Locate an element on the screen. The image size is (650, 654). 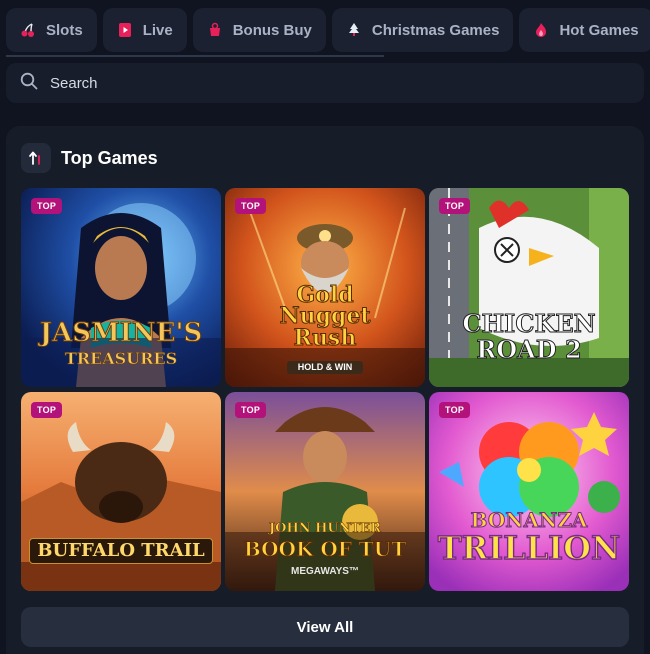
game-card-chicken-road-2: CHICKEN ROAD 2 TOP is located at coordinates (529, 287).